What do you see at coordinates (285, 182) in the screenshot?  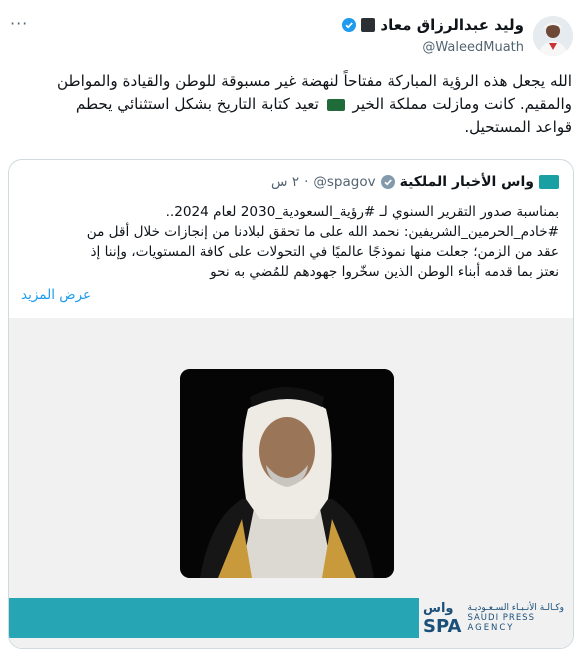 I see `quote-time: ٢ س` at bounding box center [285, 182].